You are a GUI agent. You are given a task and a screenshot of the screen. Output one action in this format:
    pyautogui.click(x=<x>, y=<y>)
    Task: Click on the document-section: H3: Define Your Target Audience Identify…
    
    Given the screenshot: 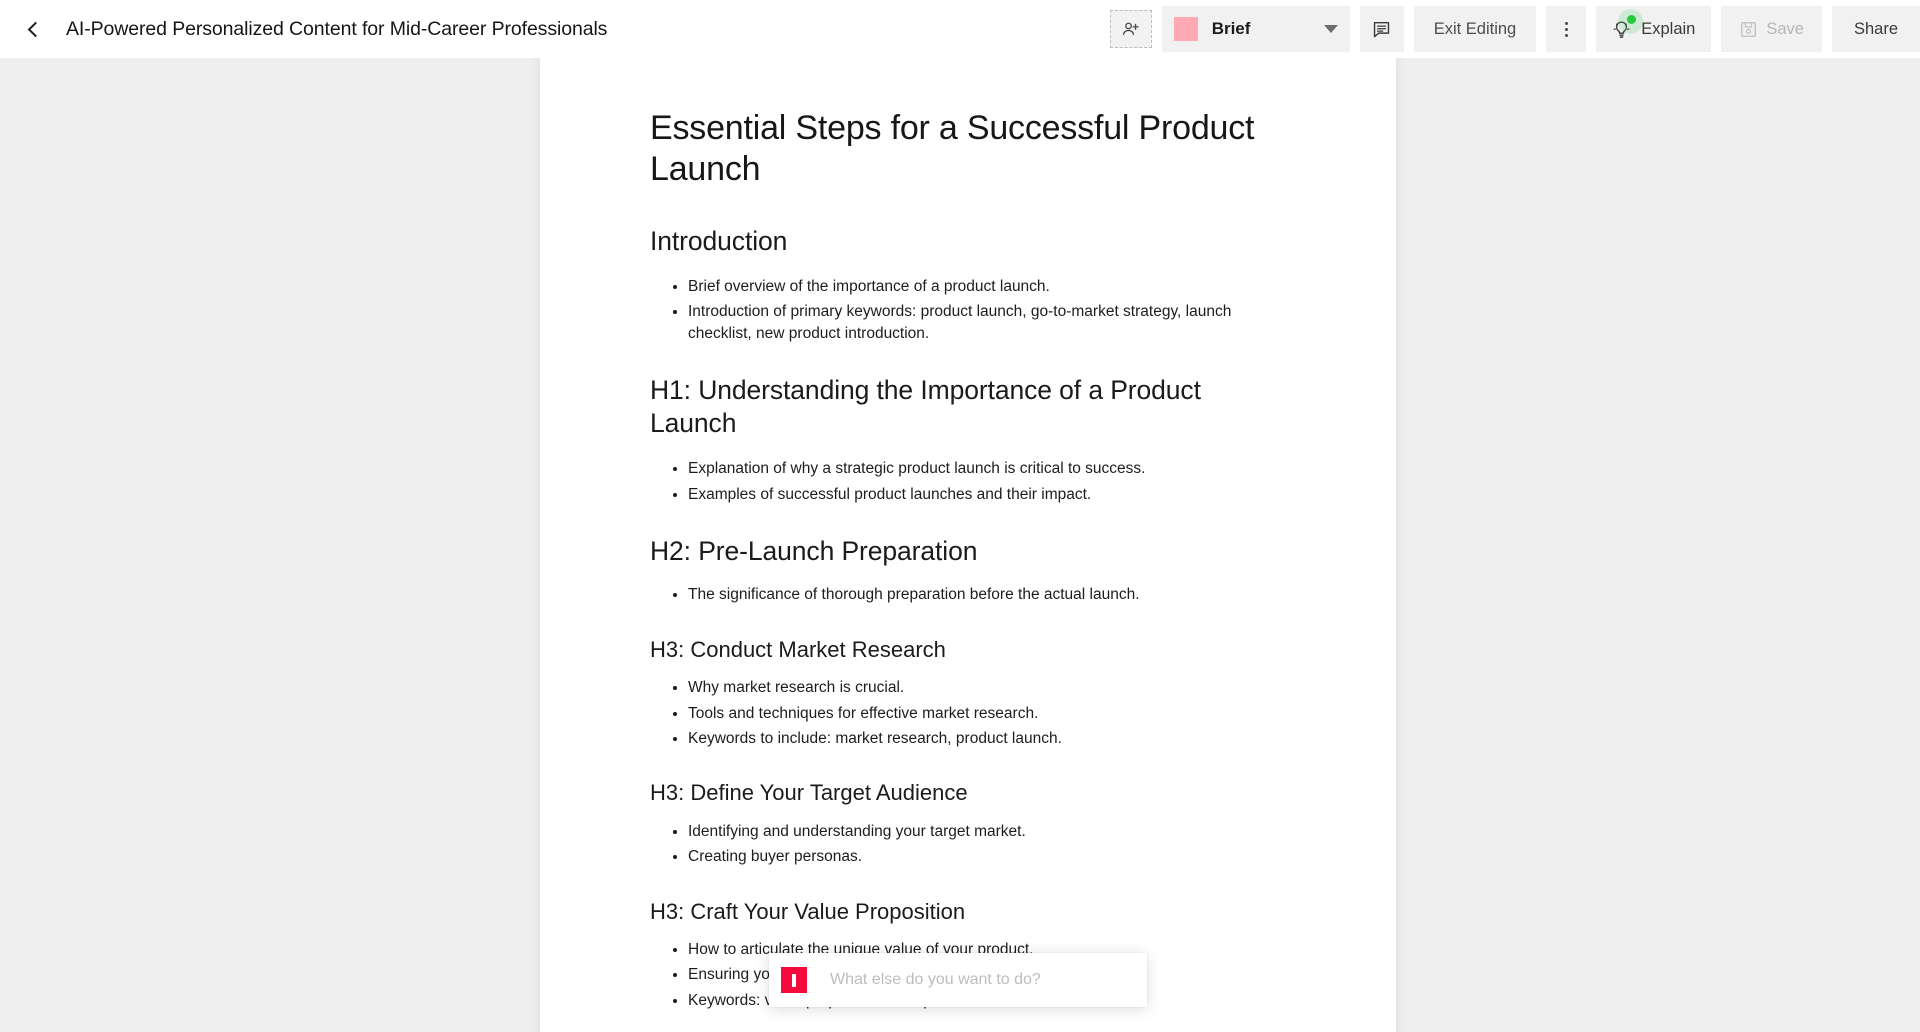 What is the action you would take?
    pyautogui.click(x=968, y=823)
    